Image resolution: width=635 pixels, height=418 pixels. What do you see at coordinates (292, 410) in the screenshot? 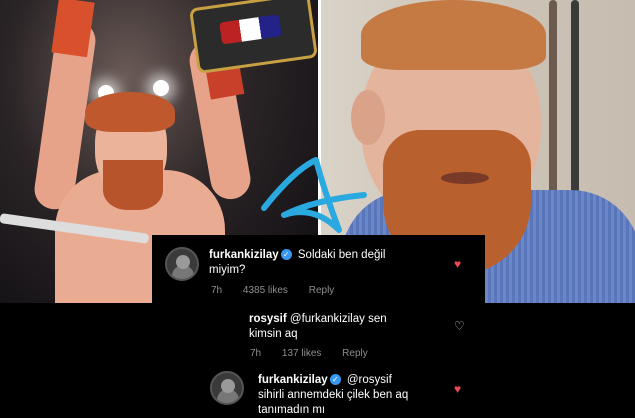
I see `comment-body: tanımadın mı` at bounding box center [292, 410].